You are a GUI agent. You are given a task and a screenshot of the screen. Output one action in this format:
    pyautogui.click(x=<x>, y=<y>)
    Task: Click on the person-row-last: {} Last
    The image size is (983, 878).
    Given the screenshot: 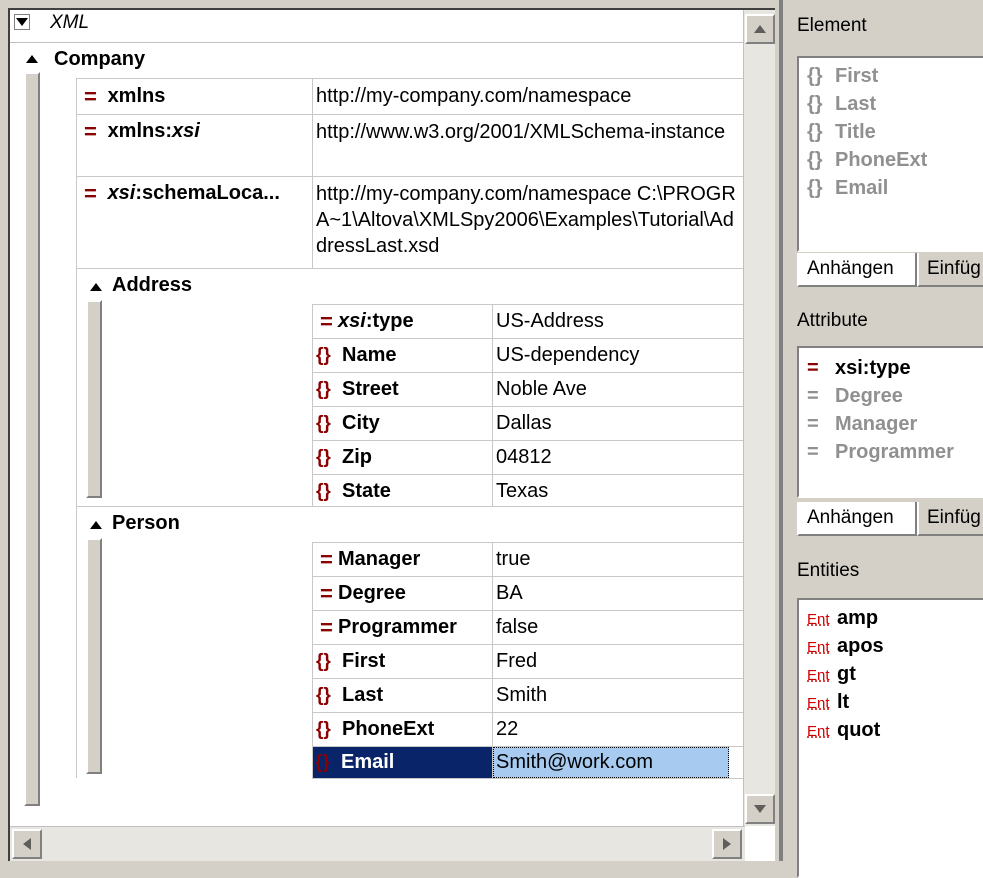 What is the action you would take?
    pyautogui.click(x=403, y=695)
    